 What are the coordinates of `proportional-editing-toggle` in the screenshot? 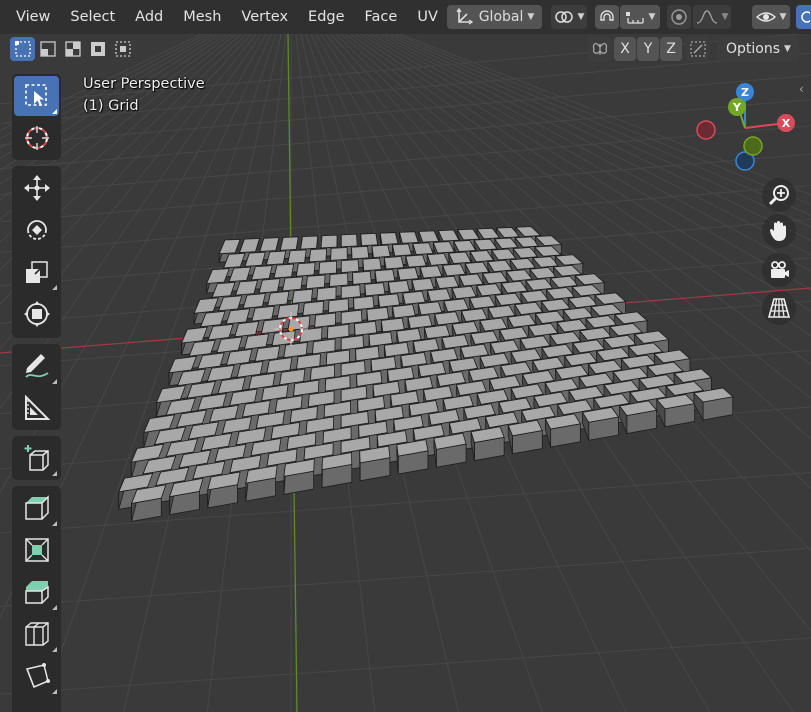 It's located at (679, 17).